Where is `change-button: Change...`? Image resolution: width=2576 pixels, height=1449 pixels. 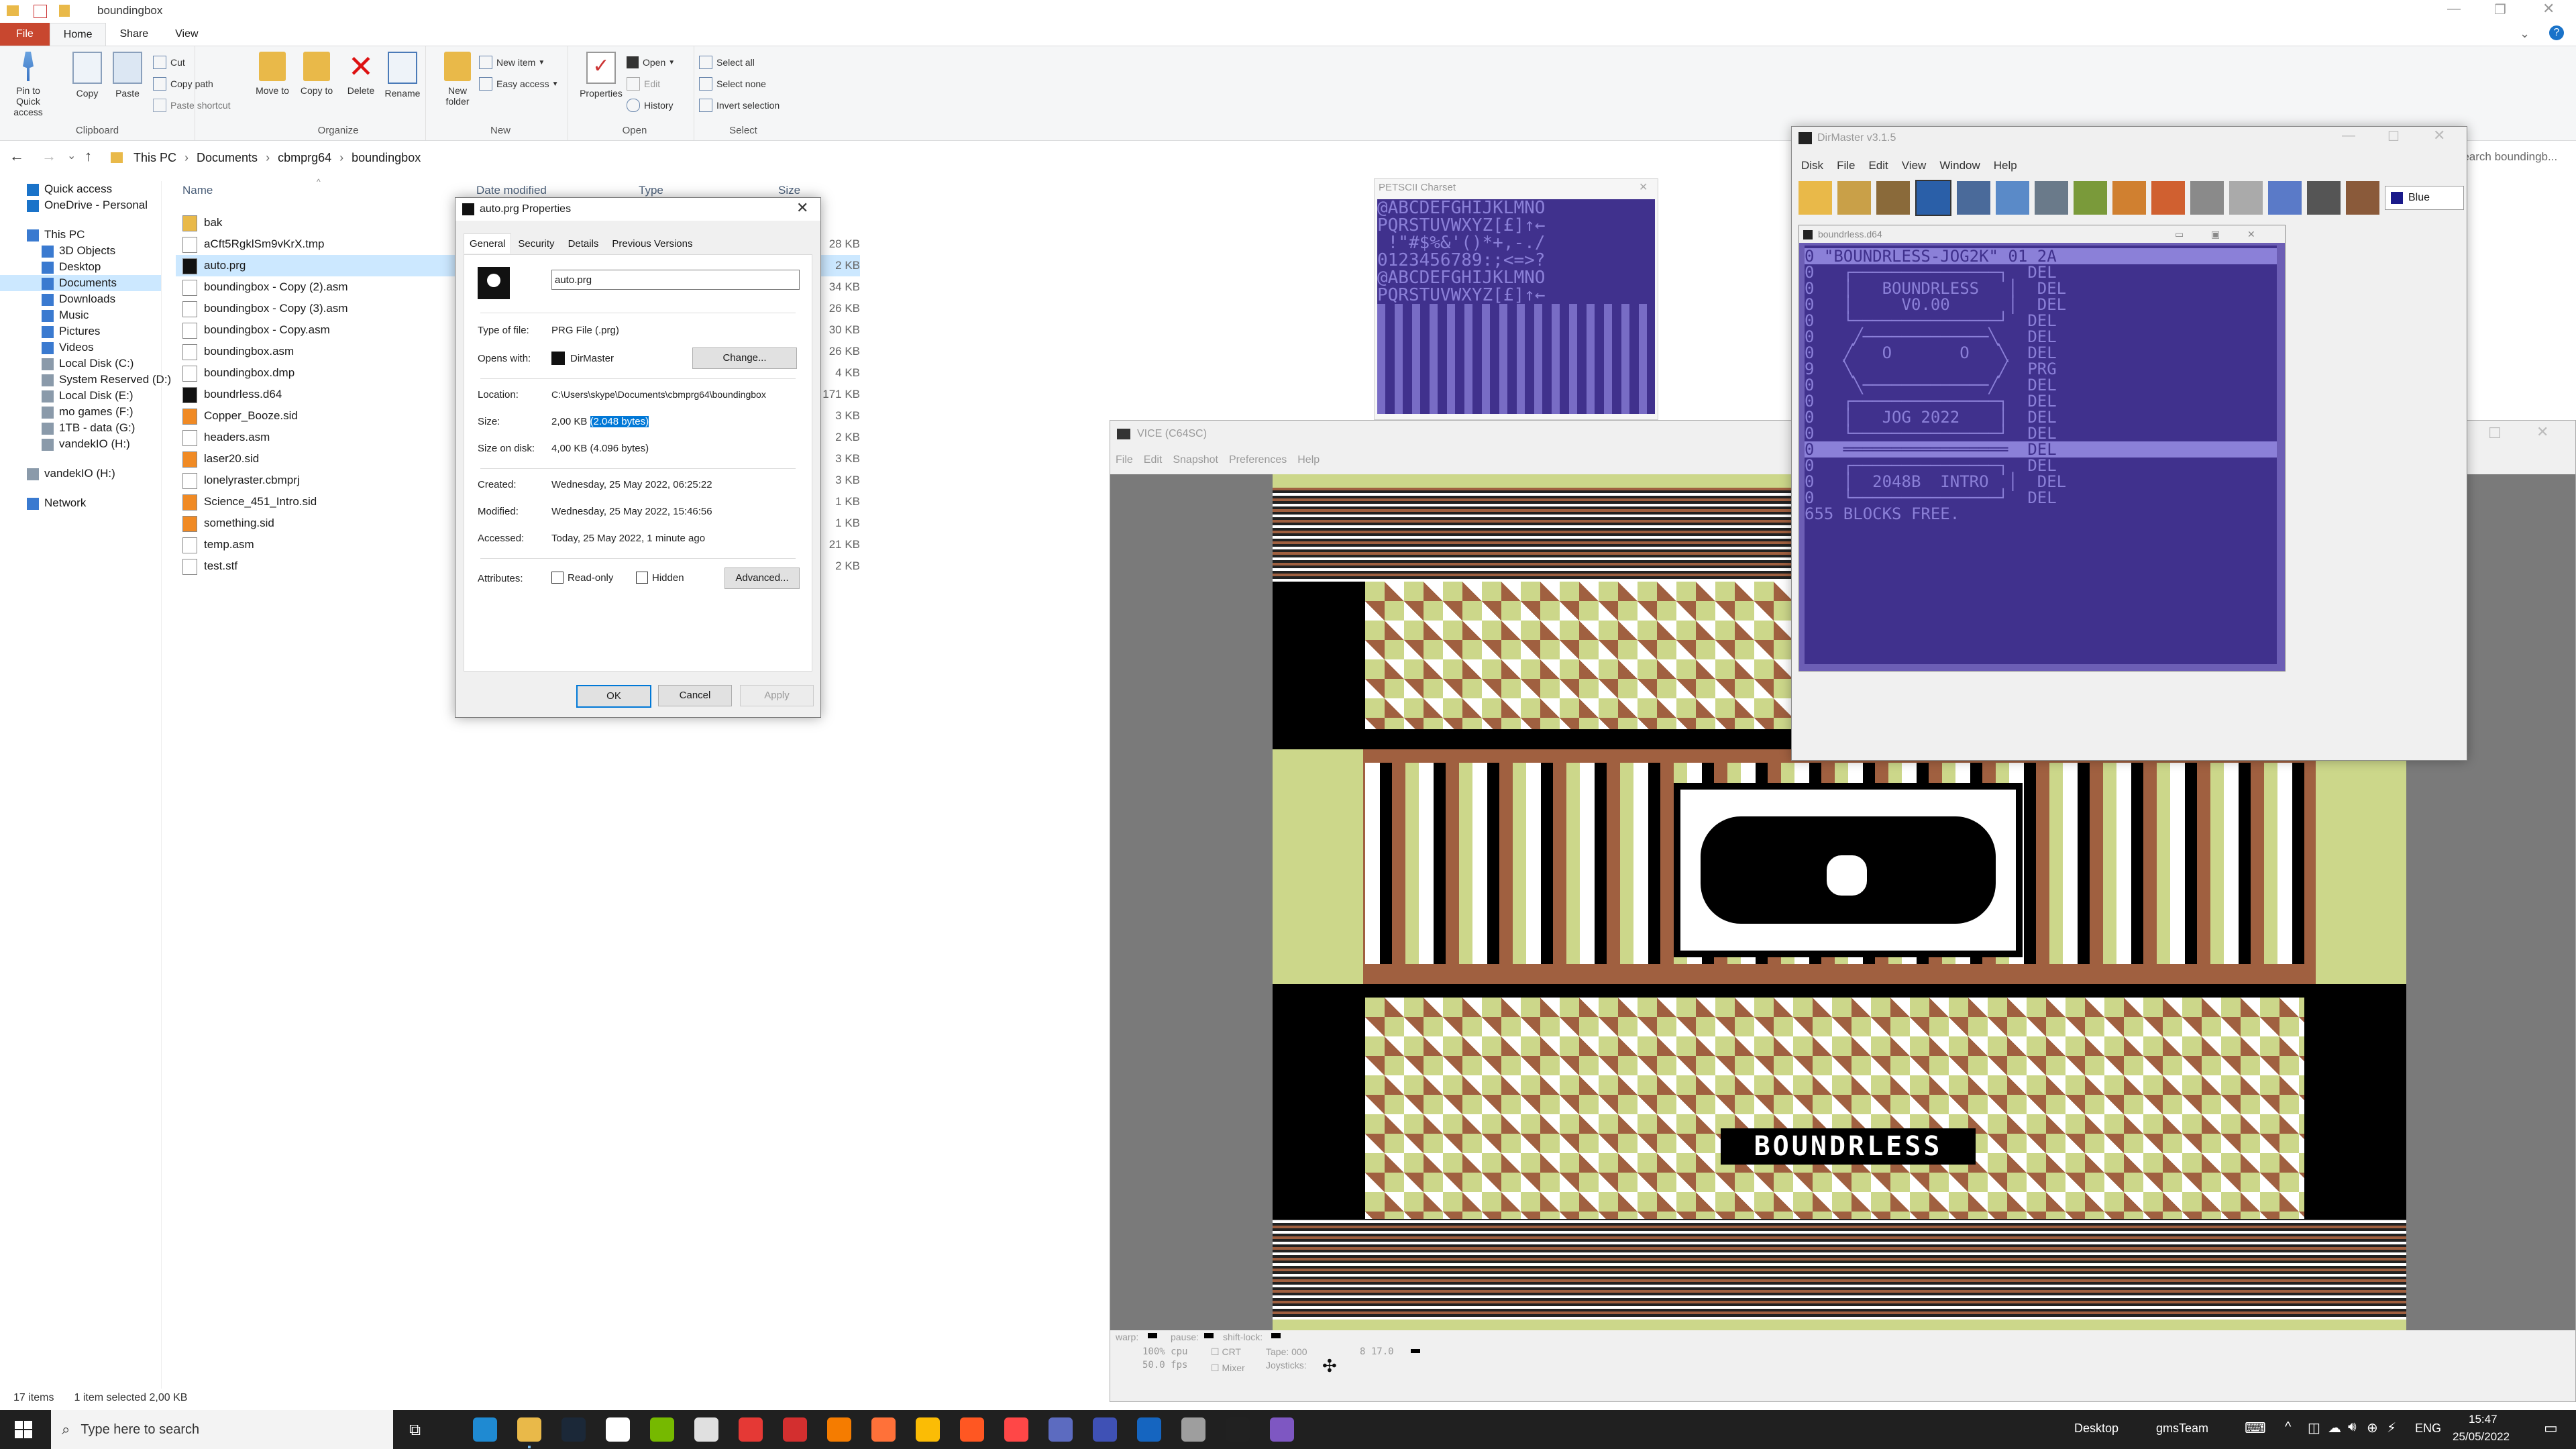 change-button: Change... is located at coordinates (744, 358).